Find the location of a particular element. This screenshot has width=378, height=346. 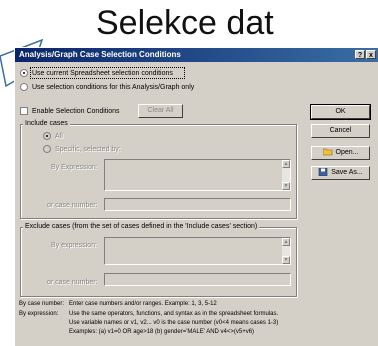

footer-expression-key: By expression: is located at coordinates (39, 314).